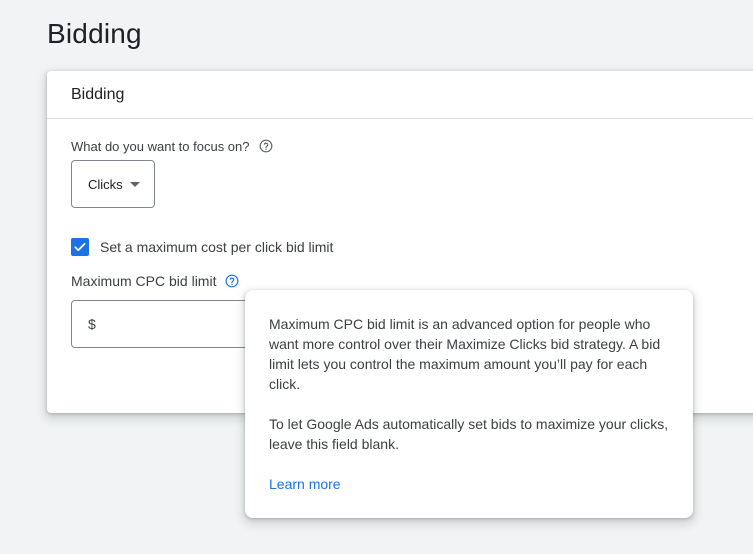  What do you see at coordinates (105, 184) in the screenshot?
I see `focus-select-value: Clicks` at bounding box center [105, 184].